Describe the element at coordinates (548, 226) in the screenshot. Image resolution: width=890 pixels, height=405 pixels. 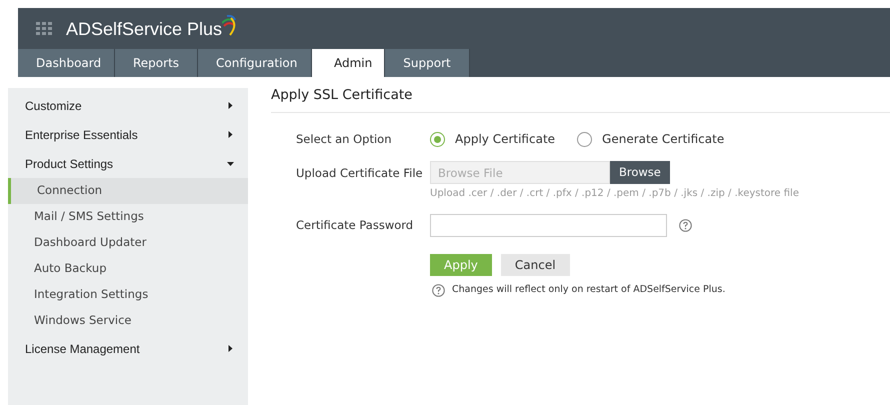
I see `password-field` at that location.